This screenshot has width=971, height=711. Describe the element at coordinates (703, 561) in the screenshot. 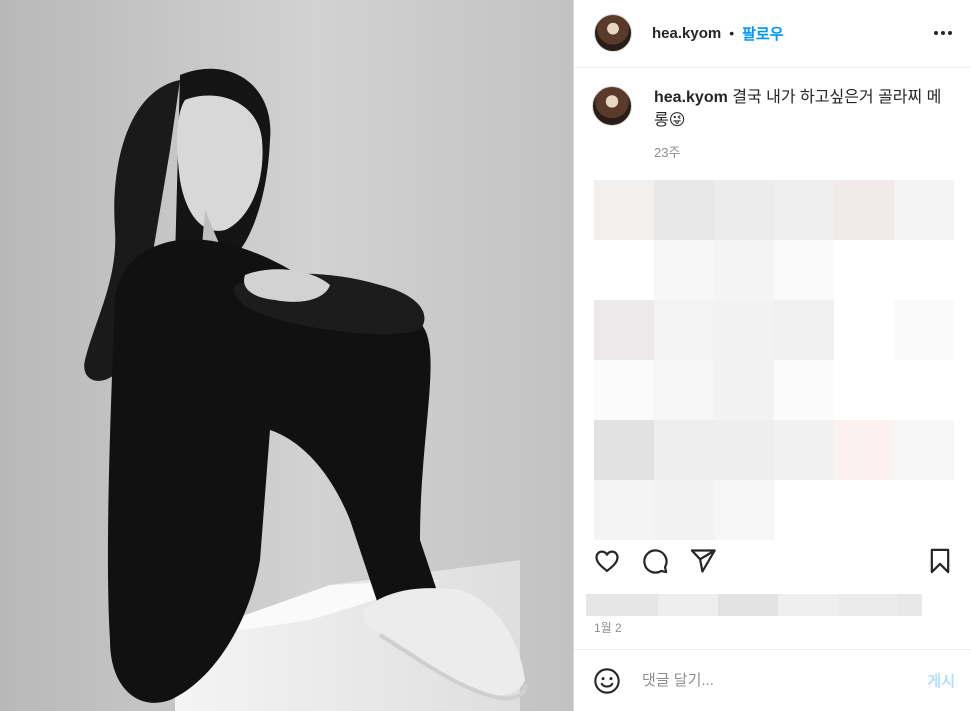

I see `paper-plane-icon` at that location.